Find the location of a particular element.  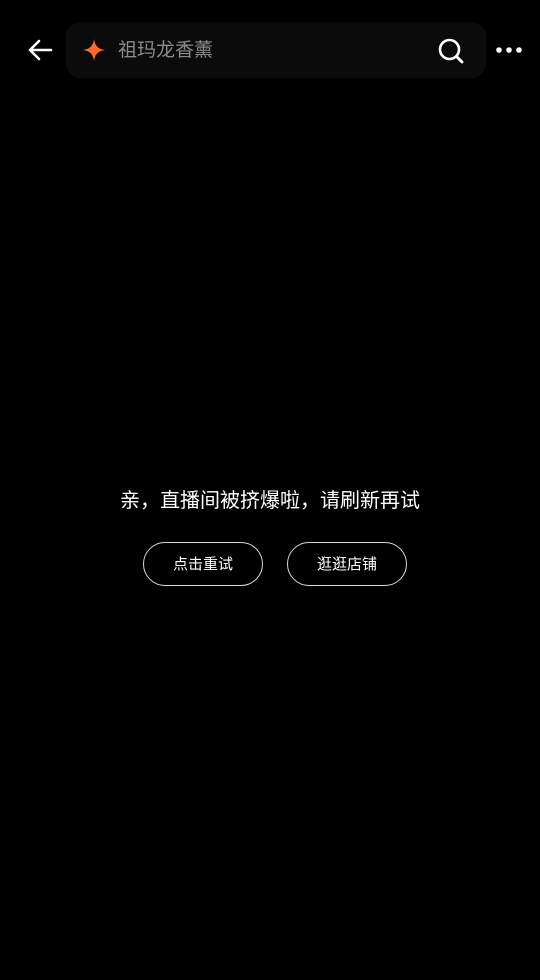

retry-button: 点击重试 is located at coordinates (203, 564).